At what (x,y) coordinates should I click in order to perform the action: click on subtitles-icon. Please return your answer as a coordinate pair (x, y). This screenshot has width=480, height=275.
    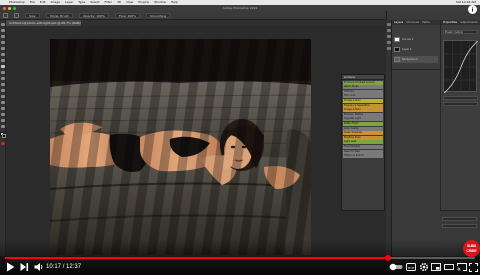
    Looking at the image, I should click on (411, 267).